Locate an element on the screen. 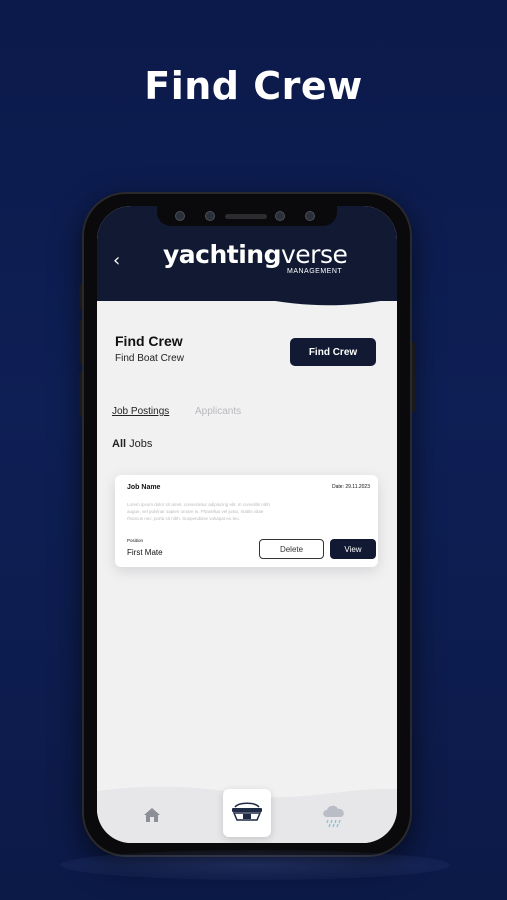 This screenshot has height=900, width=507. position-value: First Mate is located at coordinates (145, 552).